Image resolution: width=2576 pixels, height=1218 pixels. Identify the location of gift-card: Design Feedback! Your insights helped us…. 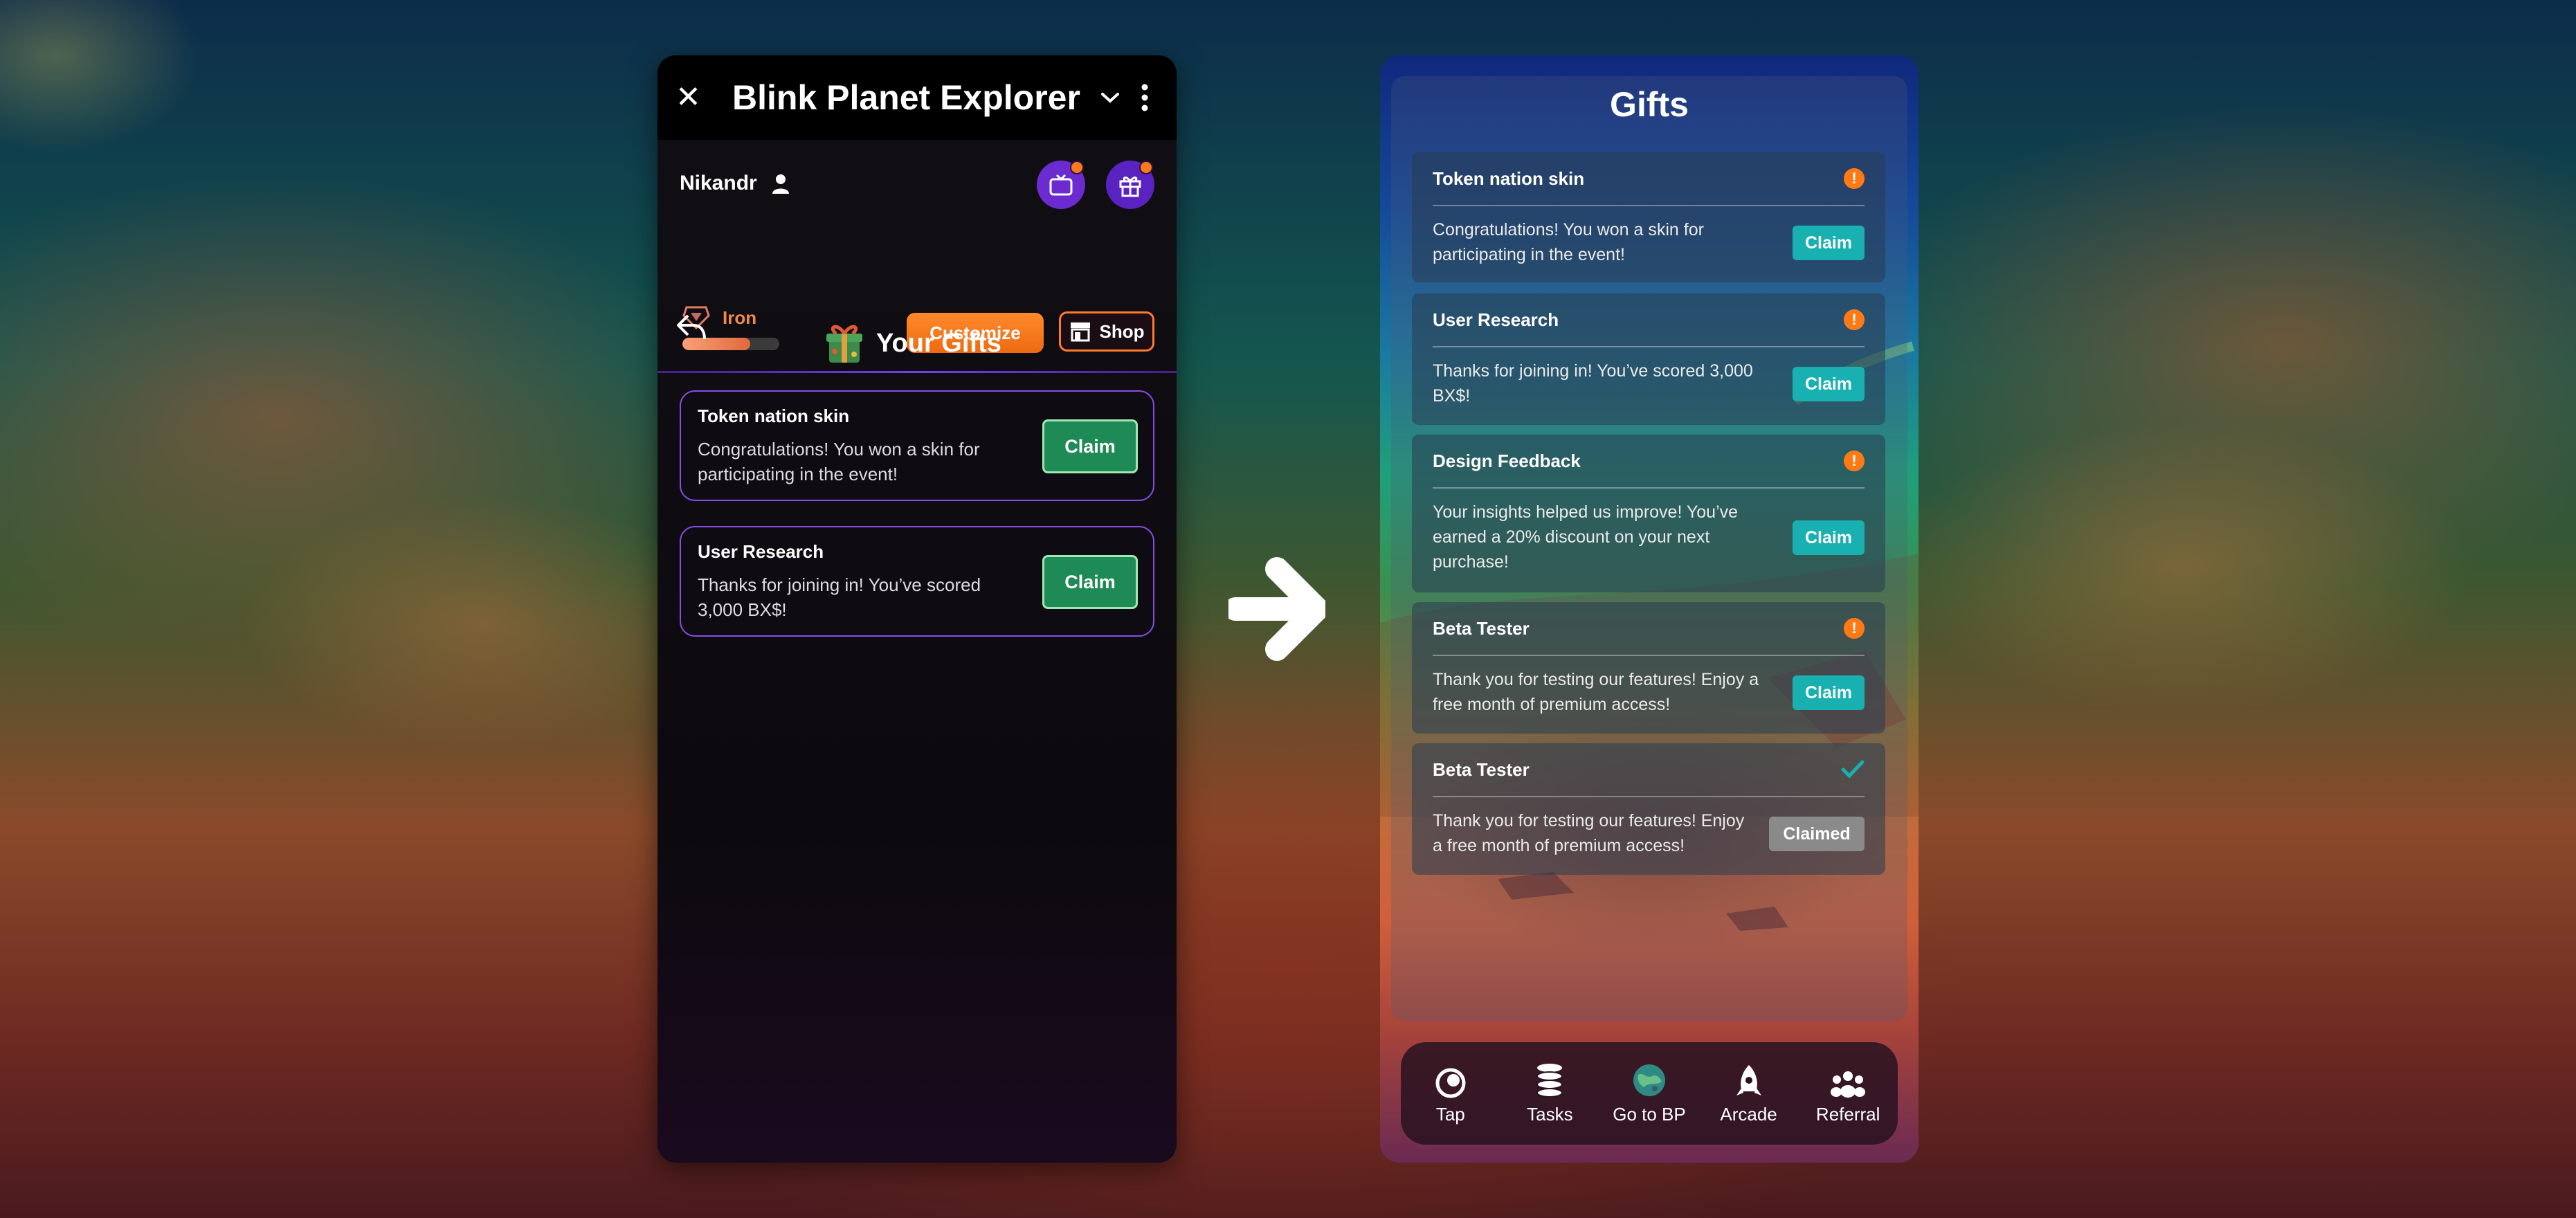
(1648, 513).